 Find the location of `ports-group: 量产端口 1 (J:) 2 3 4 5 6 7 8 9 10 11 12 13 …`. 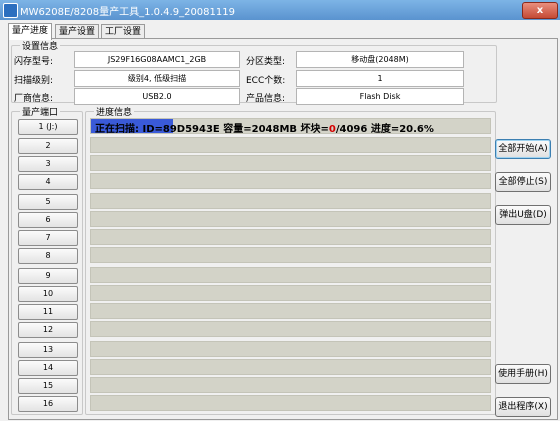

ports-group: 量产端口 1 (J:) 2 3 4 5 6 7 8 9 10 11 12 13 … is located at coordinates (47, 260).